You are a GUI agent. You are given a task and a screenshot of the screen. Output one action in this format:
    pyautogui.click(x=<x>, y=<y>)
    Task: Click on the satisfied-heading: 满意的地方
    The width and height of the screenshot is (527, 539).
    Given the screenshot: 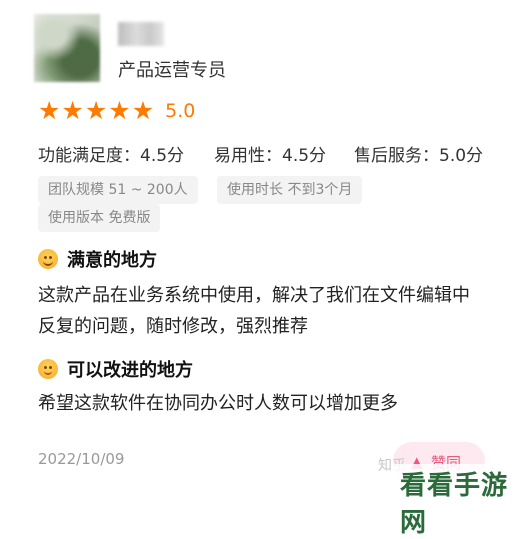 What is the action you would take?
    pyautogui.click(x=97, y=259)
    